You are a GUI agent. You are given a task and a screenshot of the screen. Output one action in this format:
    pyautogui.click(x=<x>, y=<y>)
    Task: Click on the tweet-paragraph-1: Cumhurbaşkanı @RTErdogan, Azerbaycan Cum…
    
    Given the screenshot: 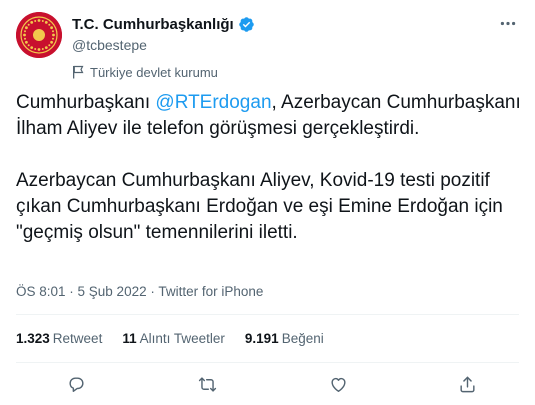 What is the action you would take?
    pyautogui.click(x=268, y=116)
    